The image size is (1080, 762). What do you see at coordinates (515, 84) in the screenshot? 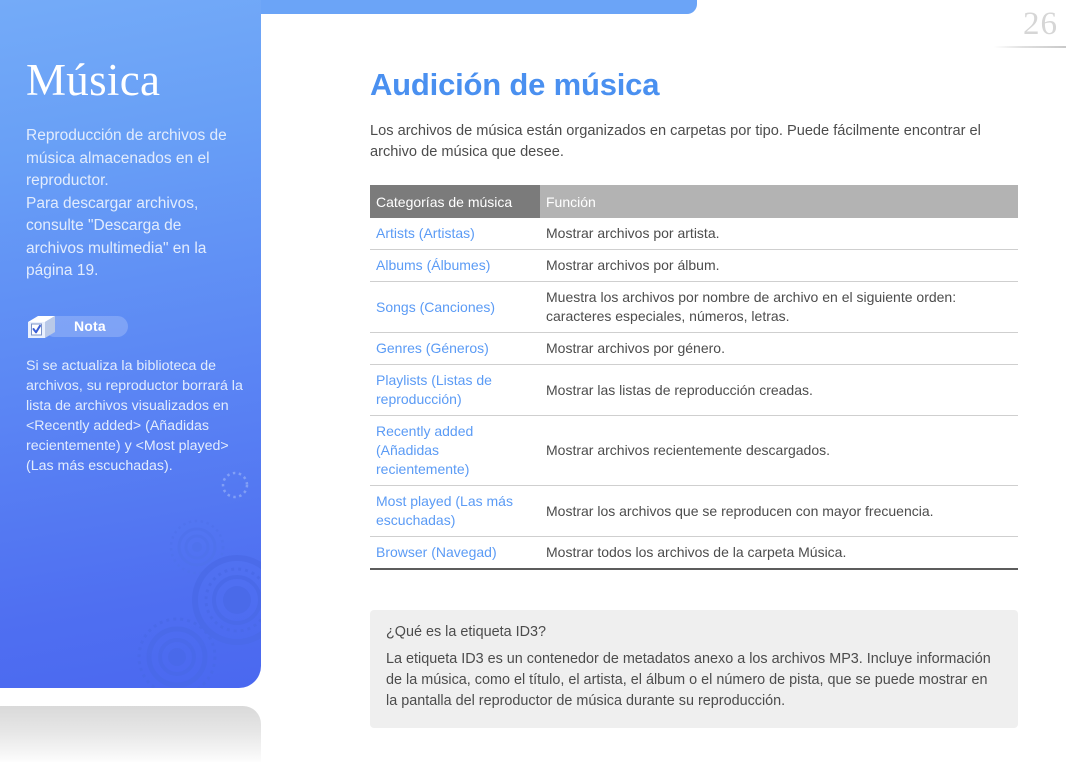
I see `section-title: Audición de música` at bounding box center [515, 84].